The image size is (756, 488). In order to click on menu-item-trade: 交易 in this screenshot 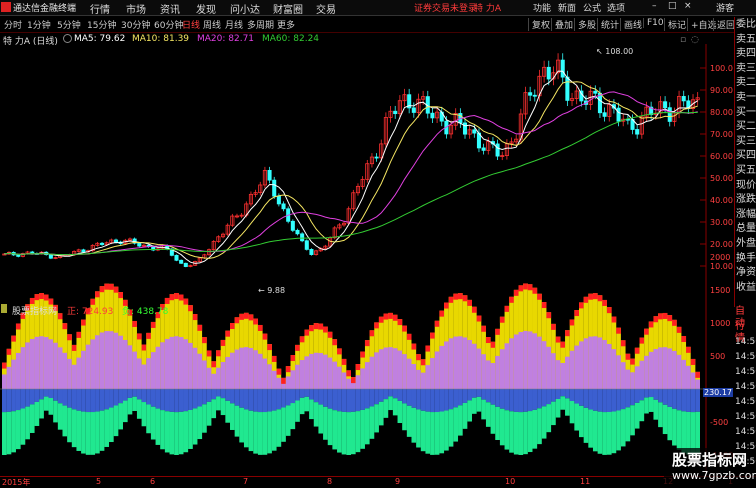, I will do `click(326, 8)`.